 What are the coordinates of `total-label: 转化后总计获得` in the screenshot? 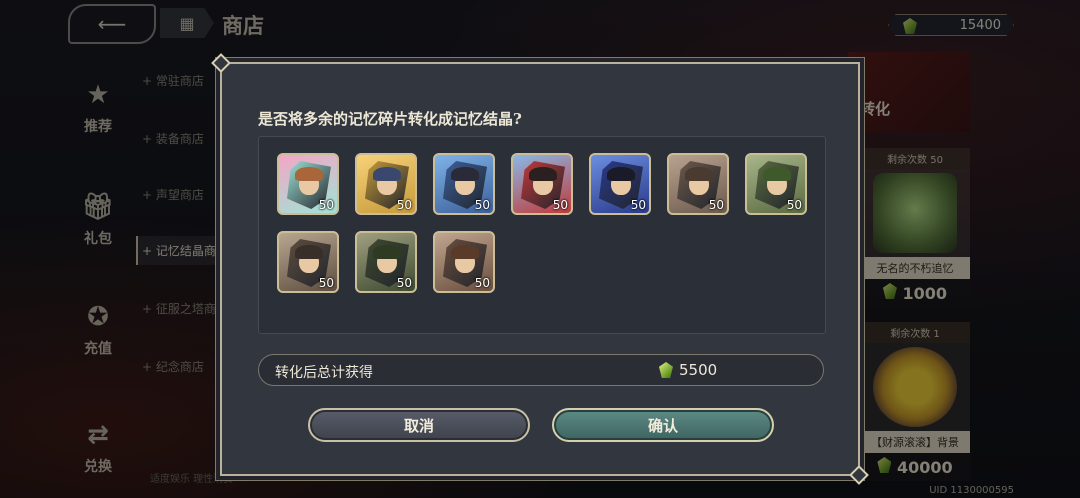 It's located at (324, 373).